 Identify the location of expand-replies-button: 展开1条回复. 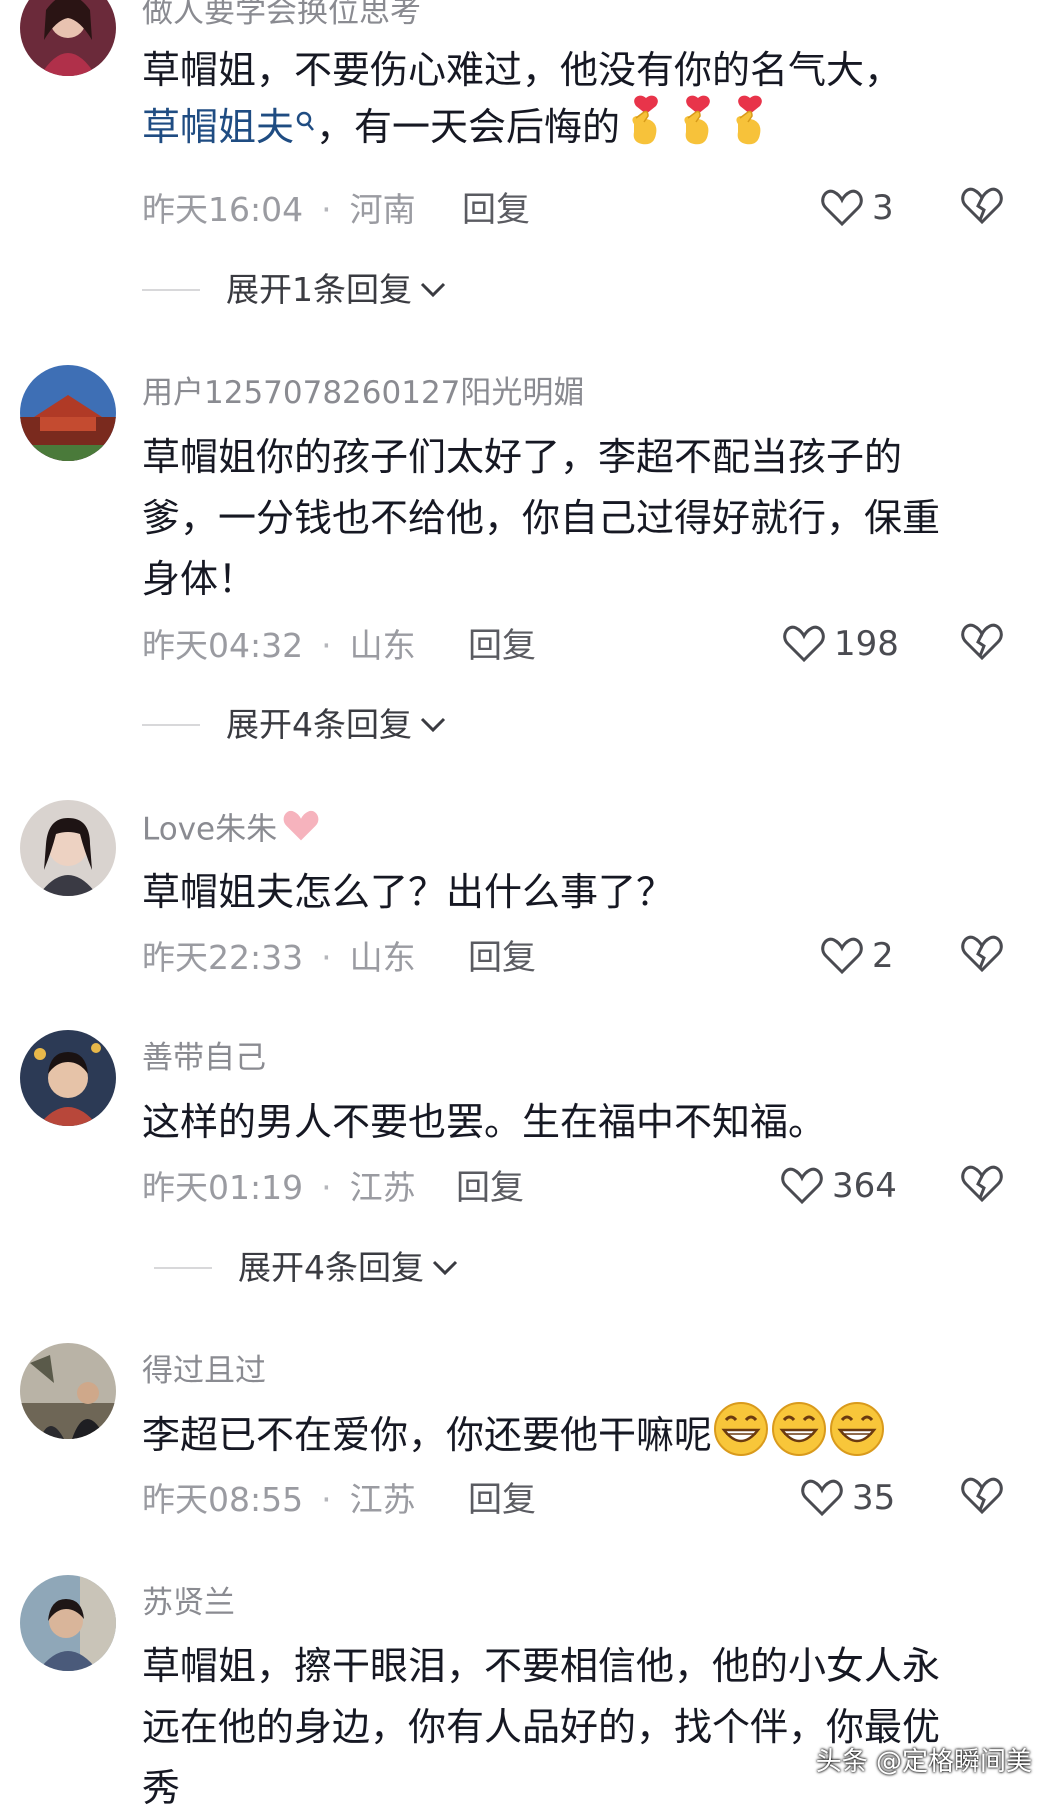
(295, 290).